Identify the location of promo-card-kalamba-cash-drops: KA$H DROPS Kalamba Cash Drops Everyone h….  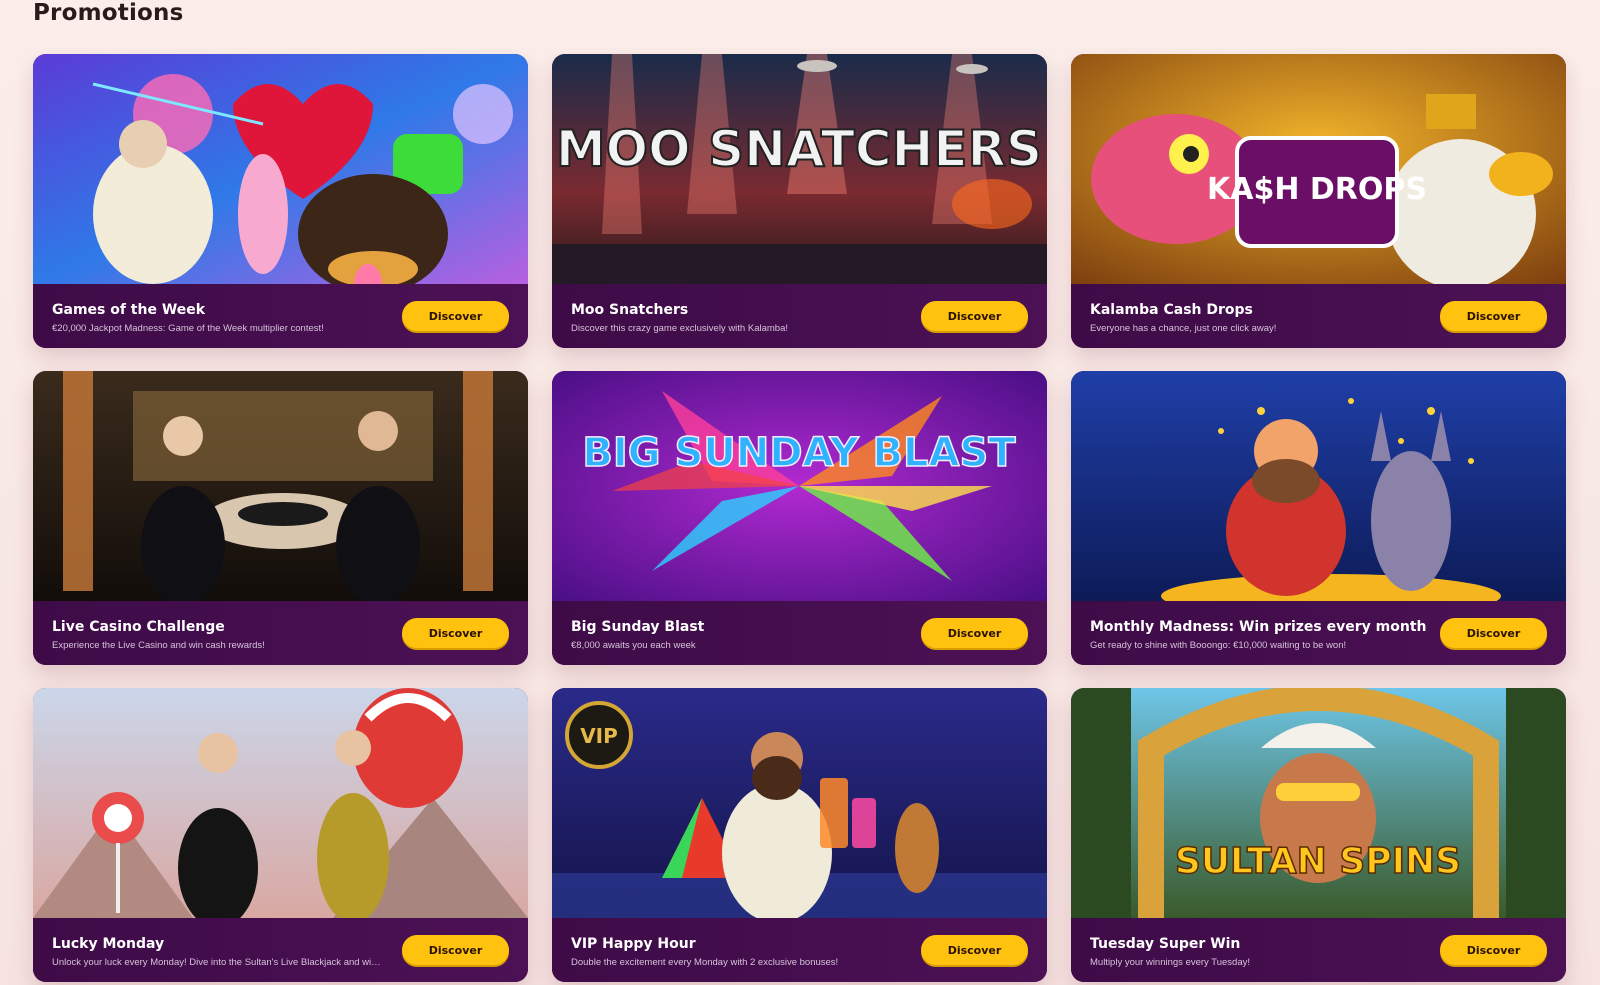
(1318, 201).